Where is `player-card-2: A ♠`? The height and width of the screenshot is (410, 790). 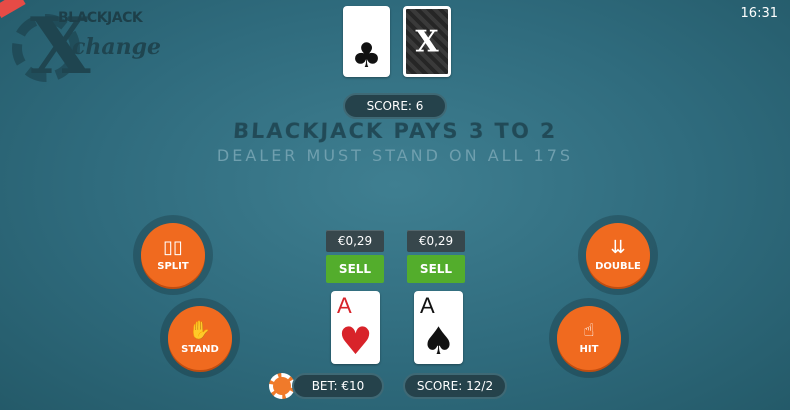
player-card-2: A ♠ is located at coordinates (438, 327).